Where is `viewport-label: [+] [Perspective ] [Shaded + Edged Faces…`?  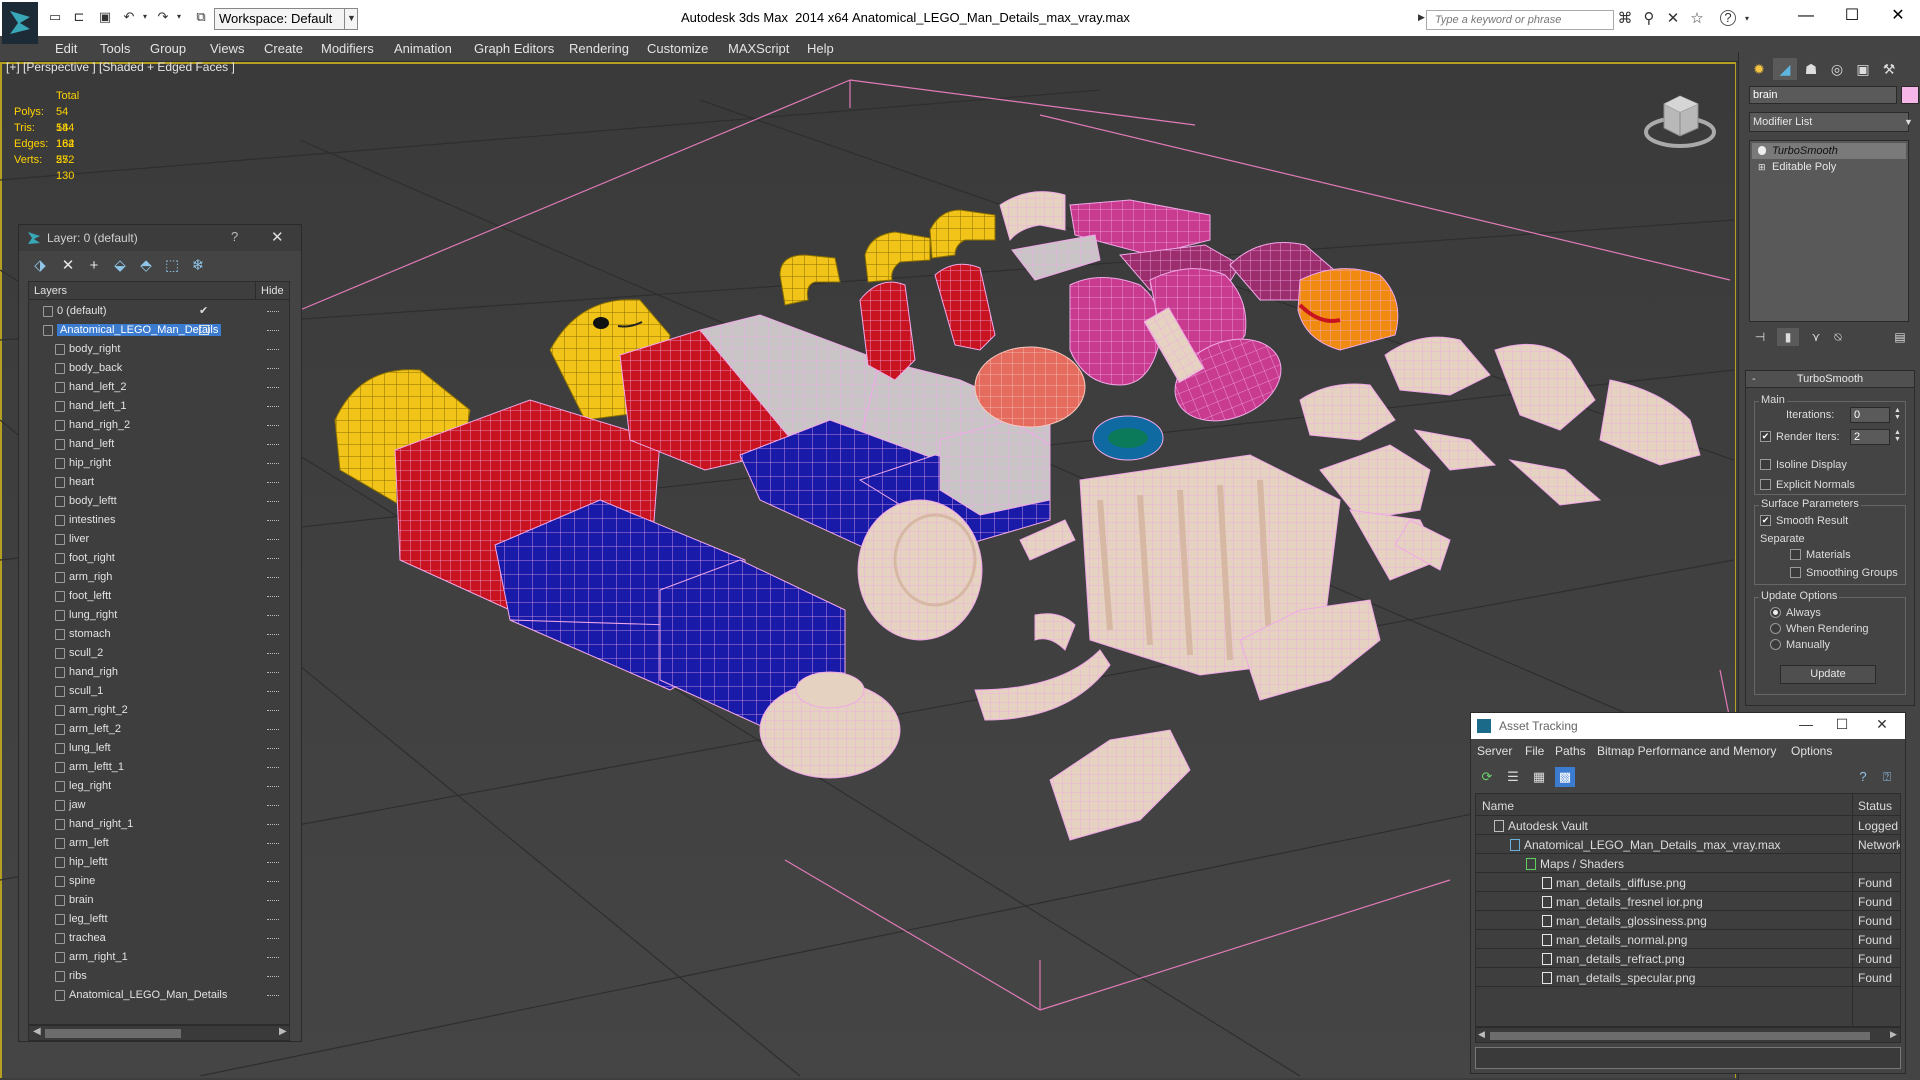
viewport-label: [+] [Perspective ] [Shaded + Edged Faces… is located at coordinates (120, 67).